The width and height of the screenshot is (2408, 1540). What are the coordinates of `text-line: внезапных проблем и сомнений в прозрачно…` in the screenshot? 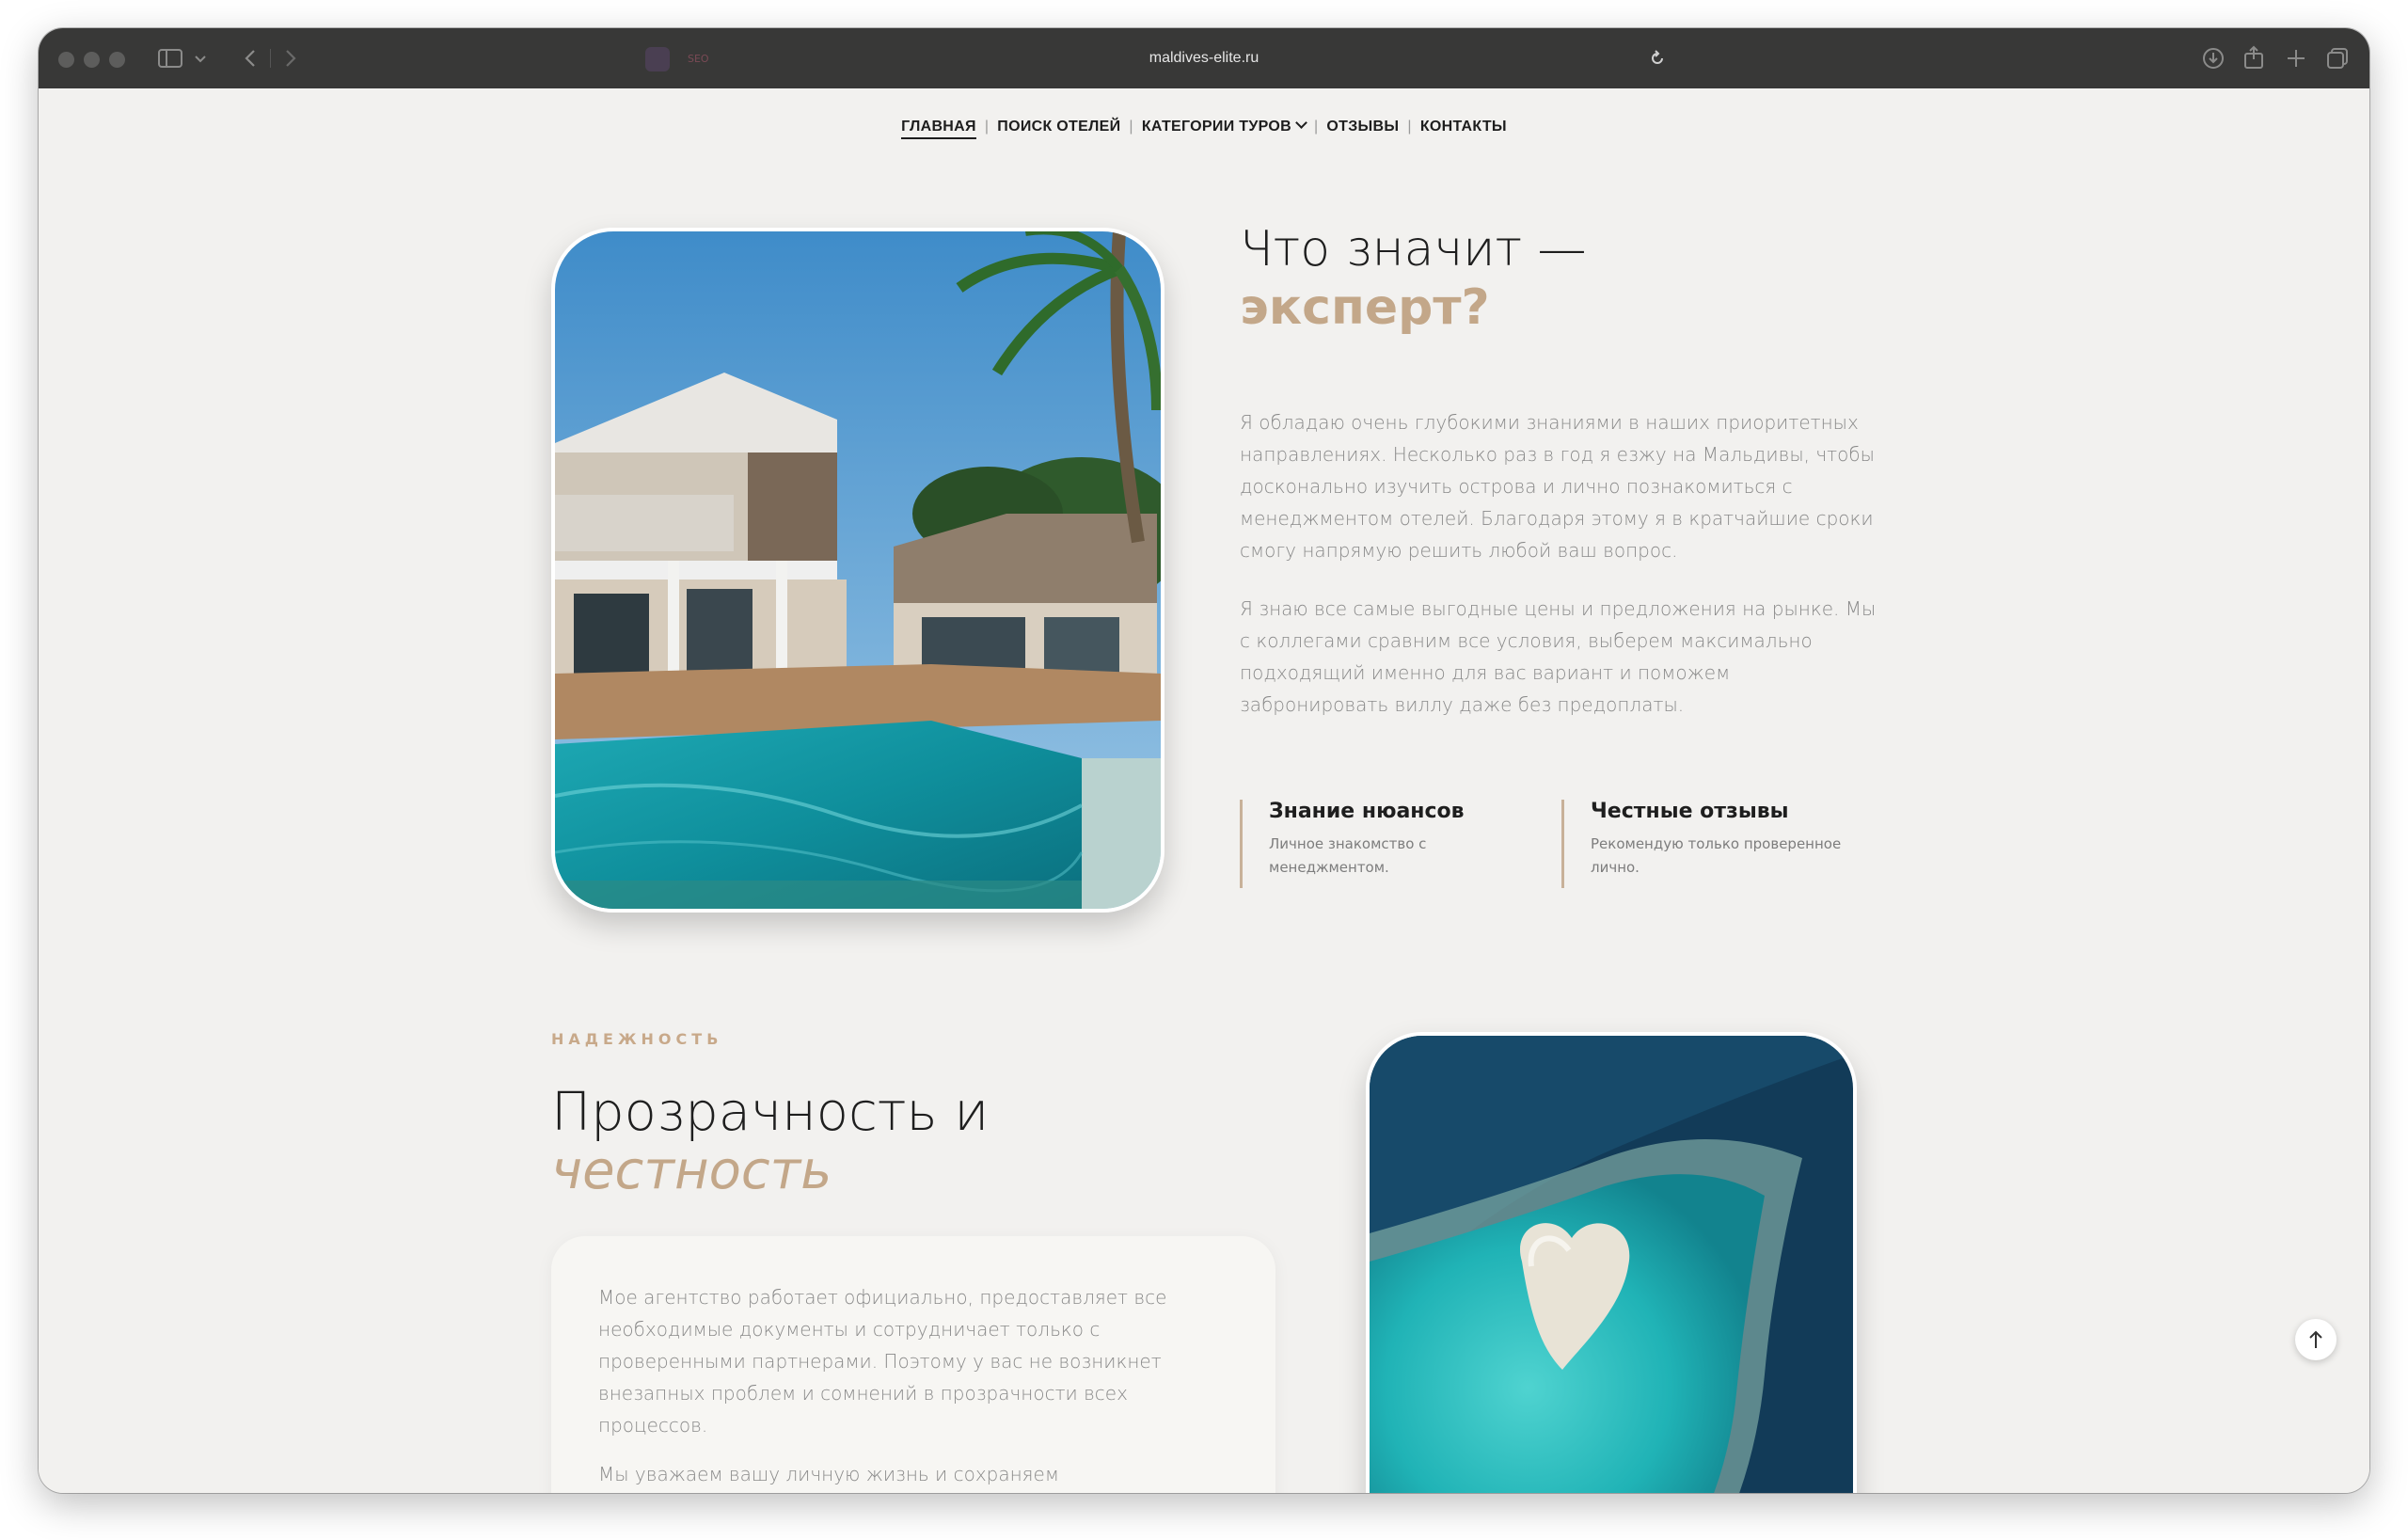 It's located at (863, 1393).